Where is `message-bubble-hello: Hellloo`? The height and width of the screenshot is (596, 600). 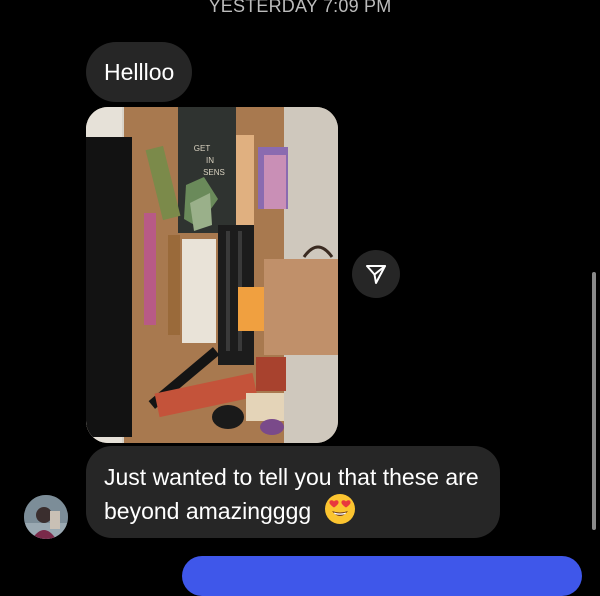
message-bubble-hello: Hellloo is located at coordinates (139, 72).